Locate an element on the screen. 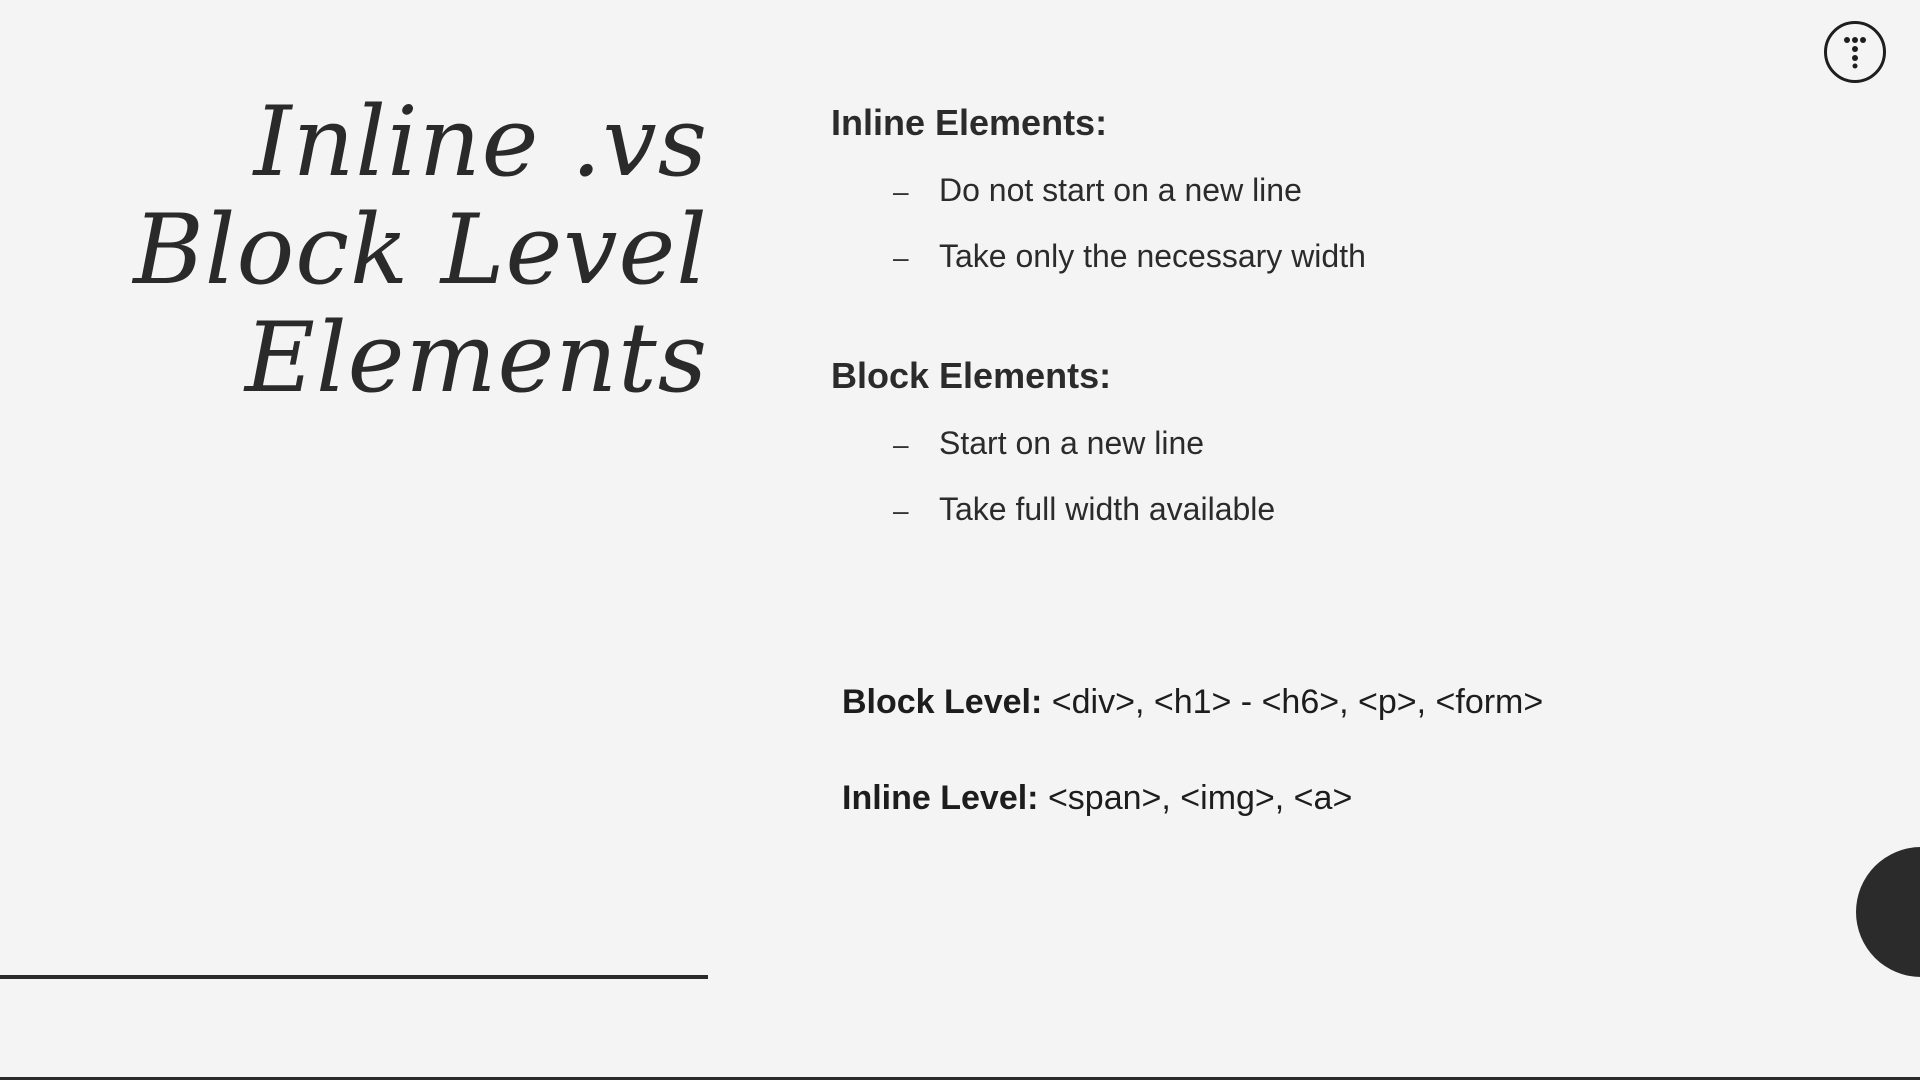 This screenshot has height=1080, width=1920. inline-level-tags: <span>, <img>, <a> is located at coordinates (1200, 798).